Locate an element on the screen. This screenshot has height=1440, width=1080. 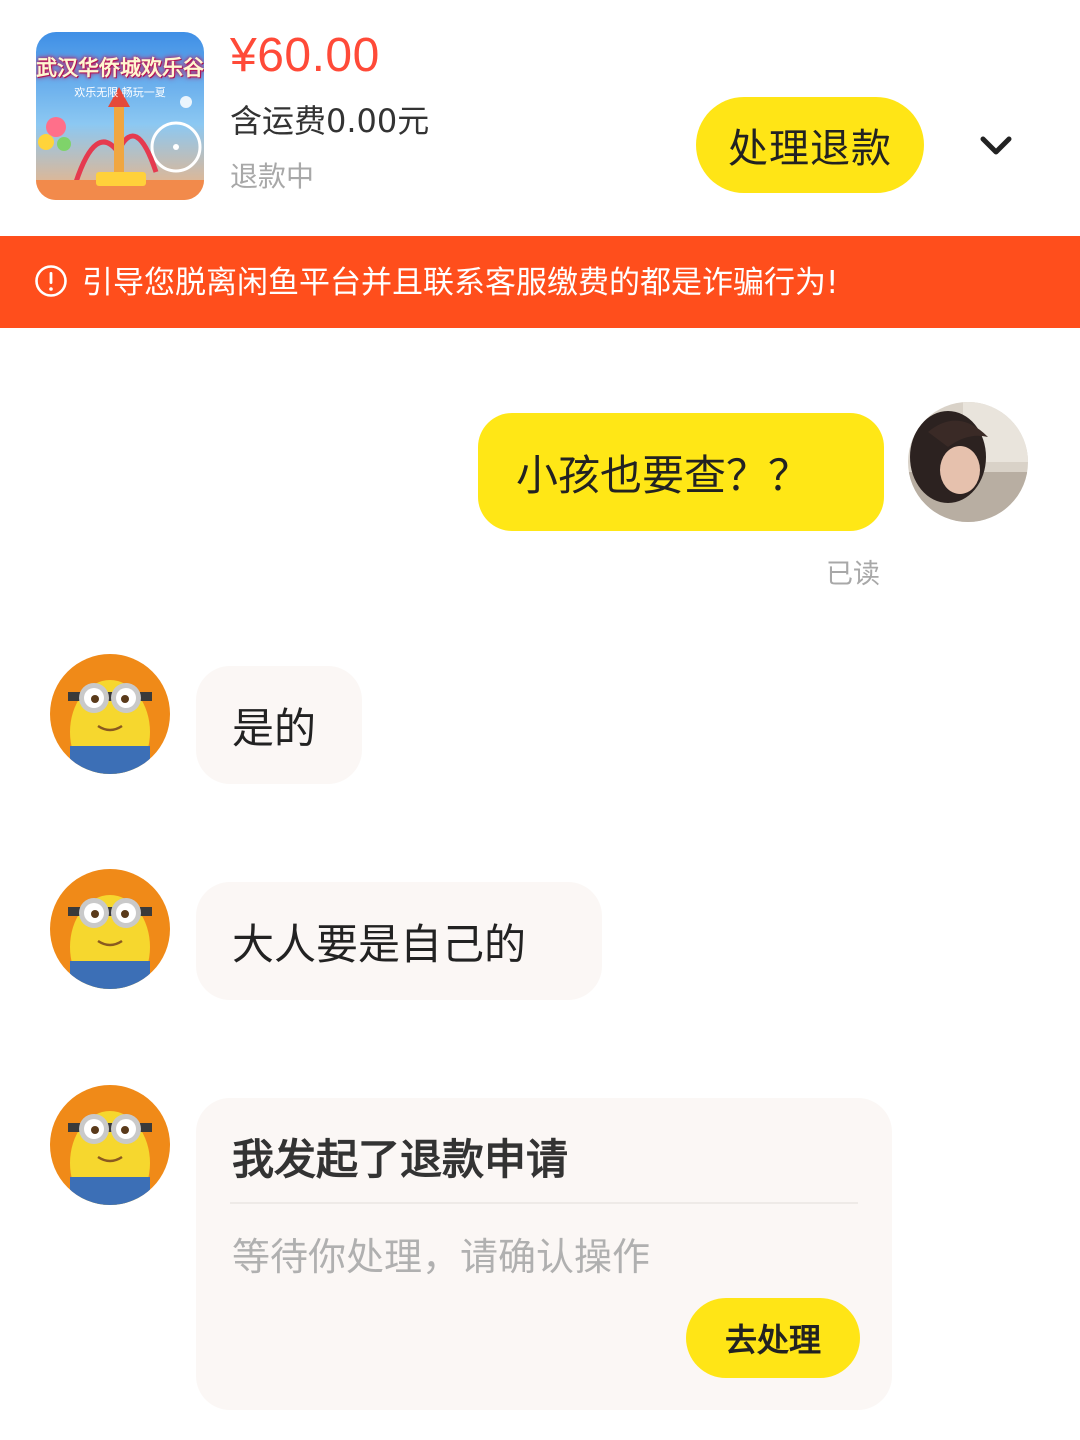
order-status: 退款中 is located at coordinates (272, 176).